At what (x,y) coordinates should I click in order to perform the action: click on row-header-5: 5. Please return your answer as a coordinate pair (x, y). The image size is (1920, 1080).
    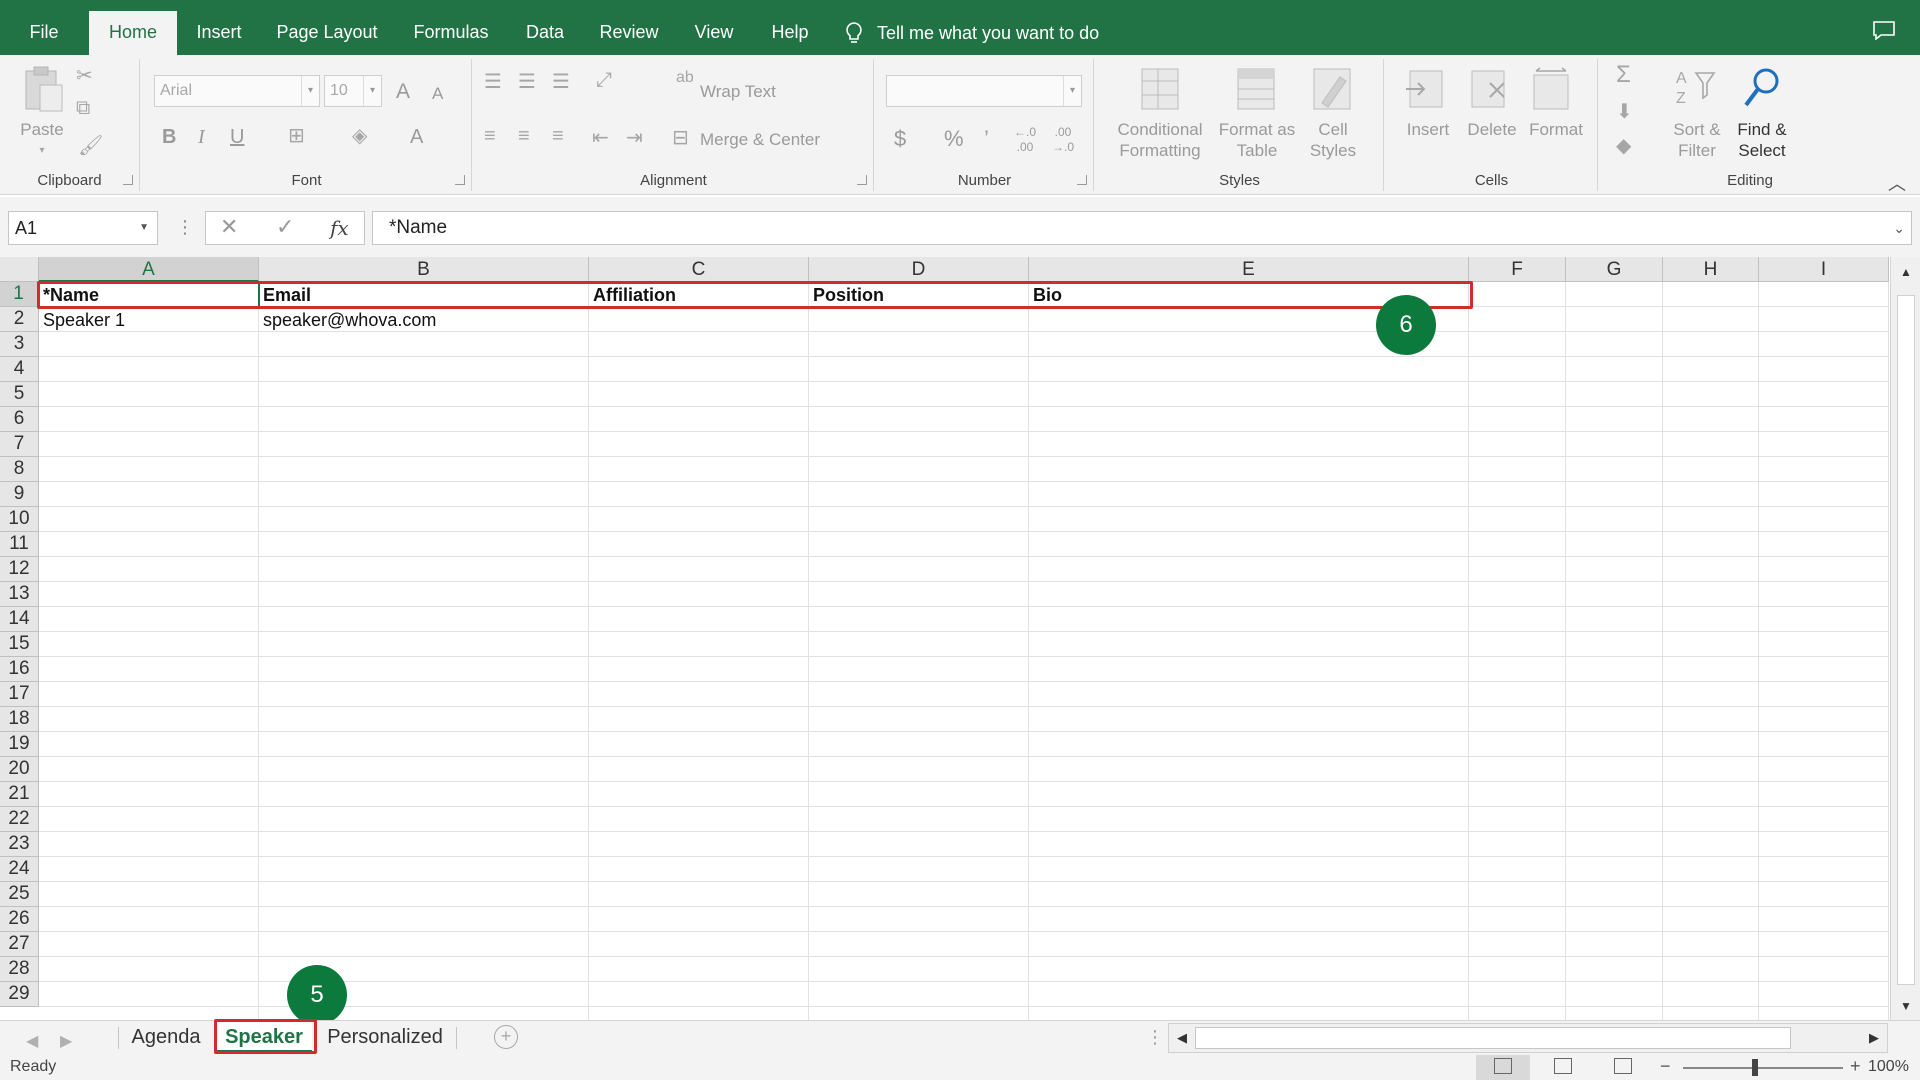
    Looking at the image, I should click on (19, 394).